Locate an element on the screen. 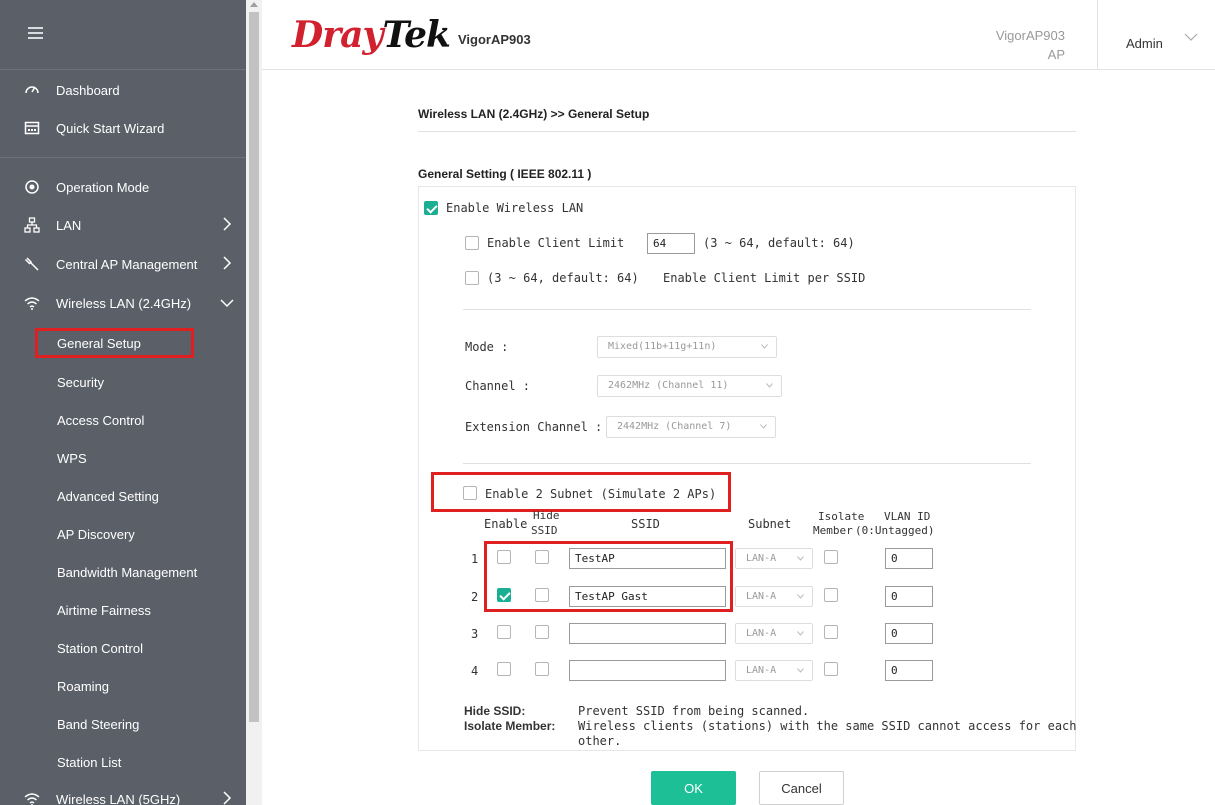 This screenshot has width=1215, height=805. row-number: 3 is located at coordinates (475, 634).